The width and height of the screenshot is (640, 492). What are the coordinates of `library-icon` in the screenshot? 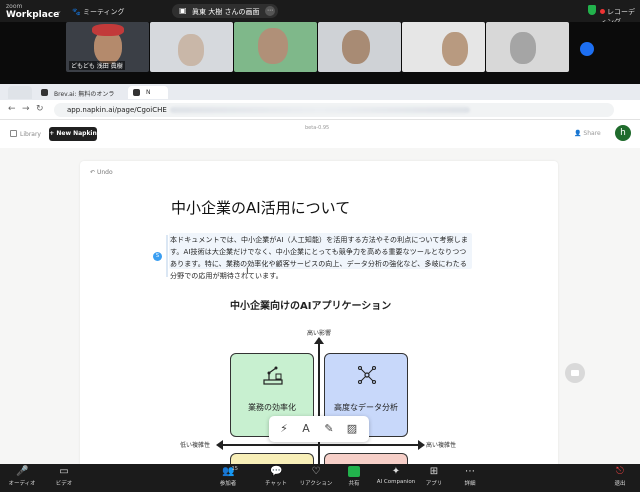 It's located at (13, 133).